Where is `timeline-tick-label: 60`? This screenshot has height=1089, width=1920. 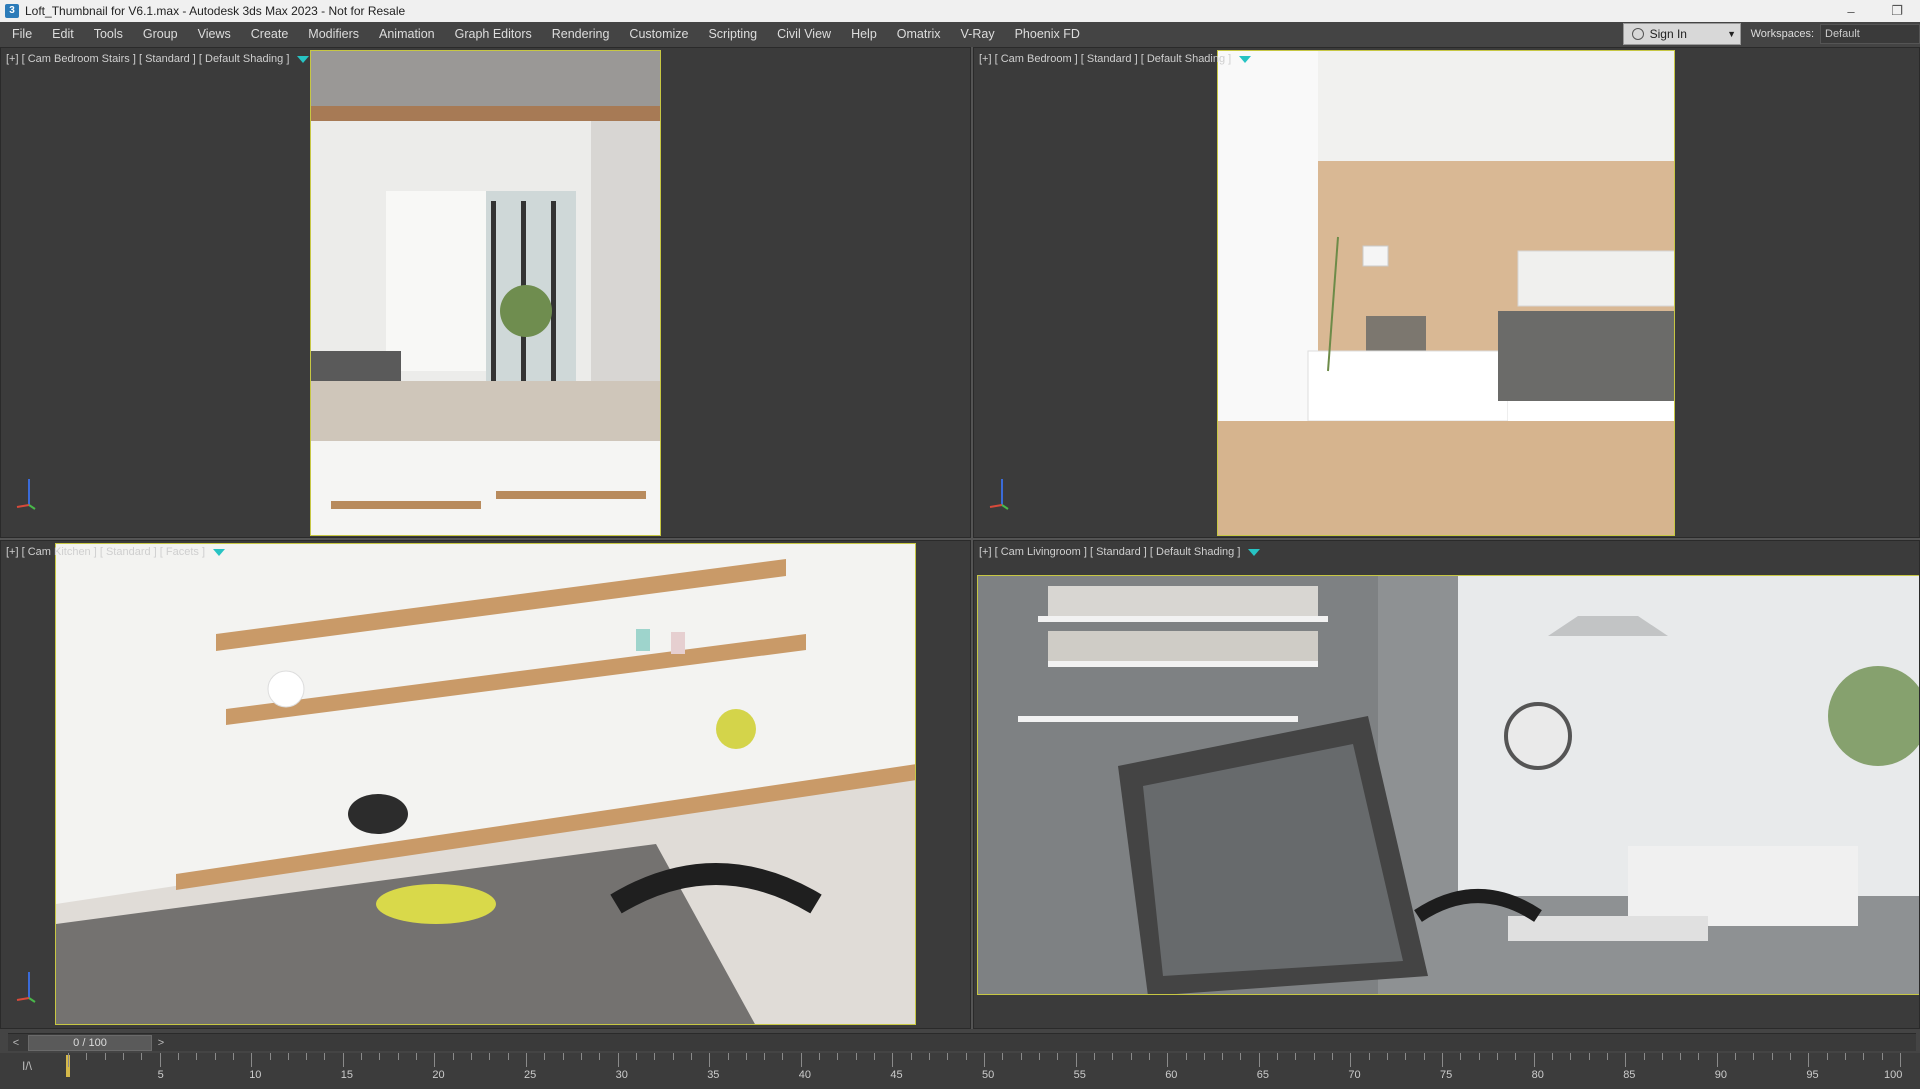 timeline-tick-label: 60 is located at coordinates (1171, 1075).